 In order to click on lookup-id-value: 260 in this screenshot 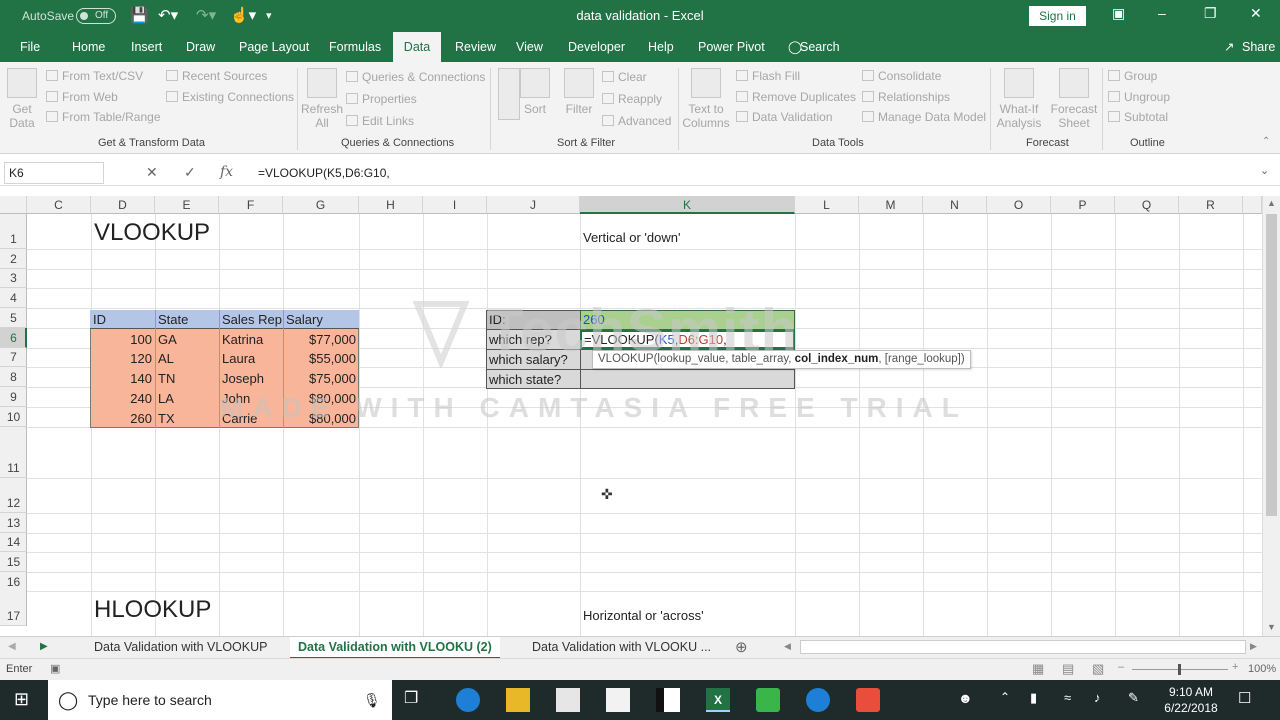, I will do `click(687, 319)`.